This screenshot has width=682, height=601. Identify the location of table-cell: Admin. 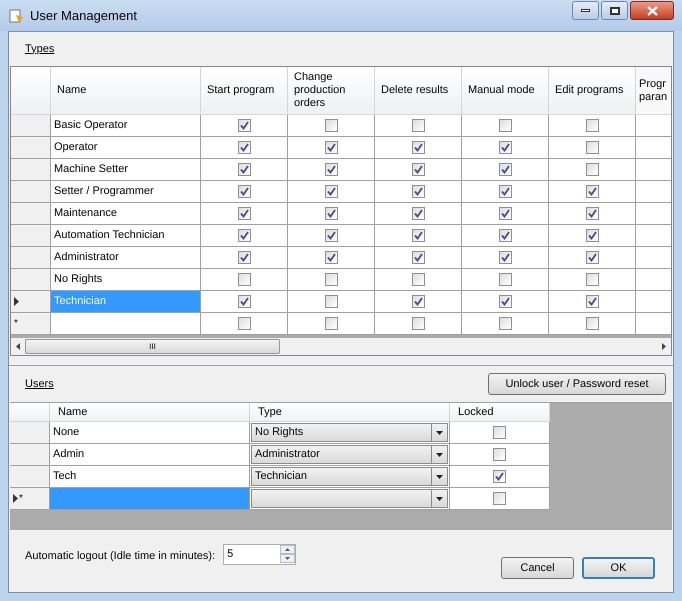
(150, 455).